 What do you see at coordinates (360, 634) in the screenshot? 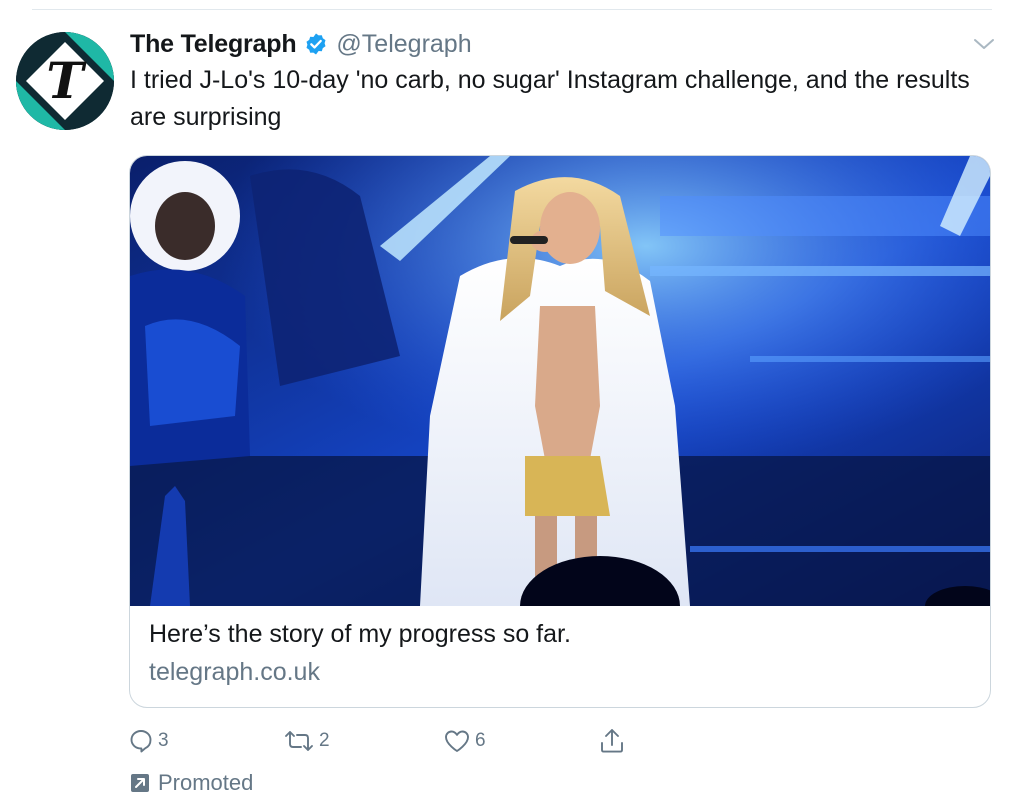
I see `card-title: Here’s the story of my progress so far.` at bounding box center [360, 634].